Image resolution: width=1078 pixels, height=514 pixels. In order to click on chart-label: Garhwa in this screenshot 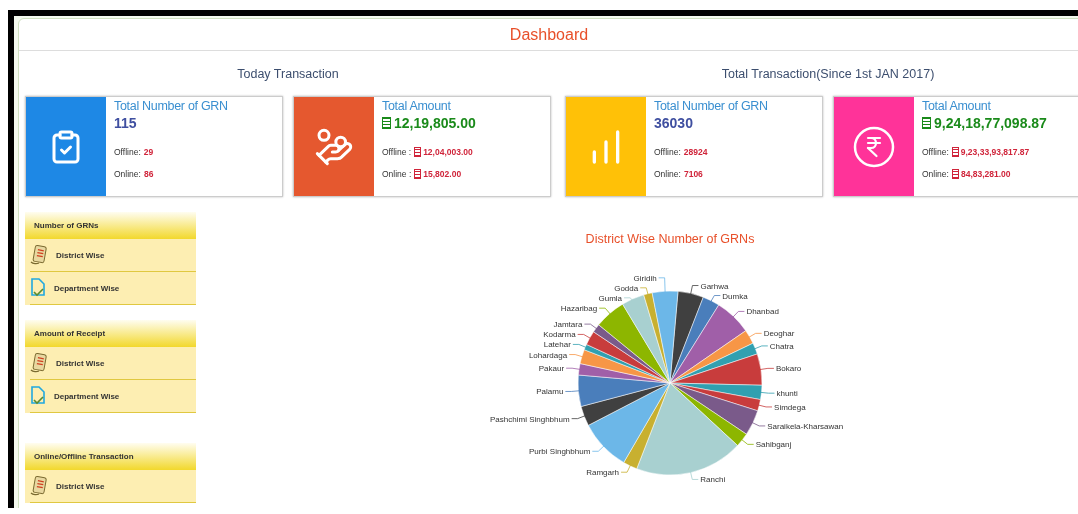, I will do `click(714, 286)`.